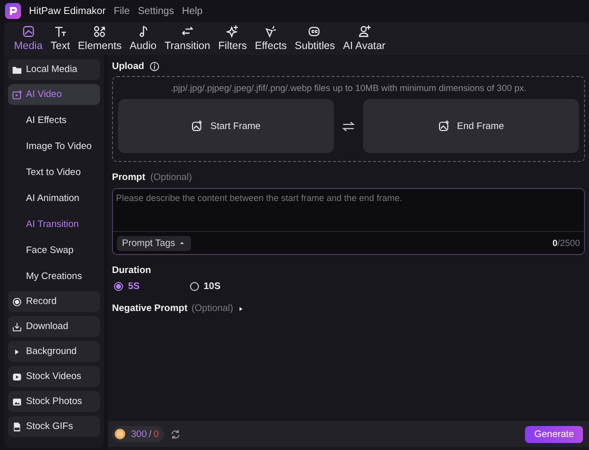  Describe the element at coordinates (17, 301) in the screenshot. I see `record-icon` at that location.